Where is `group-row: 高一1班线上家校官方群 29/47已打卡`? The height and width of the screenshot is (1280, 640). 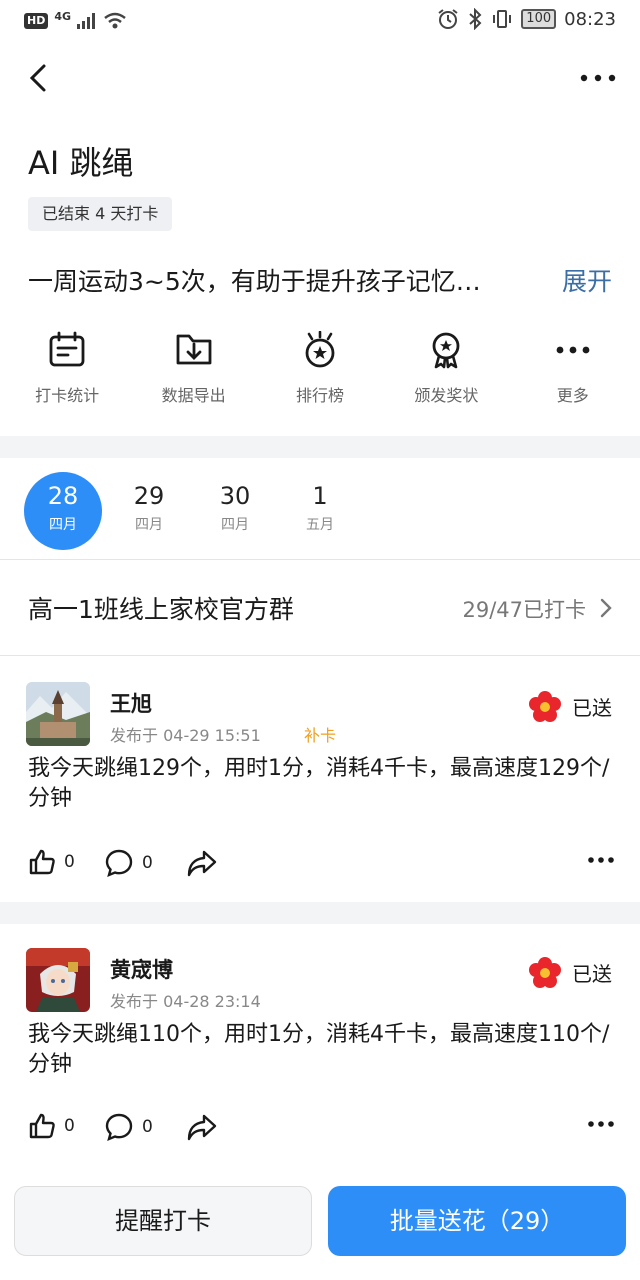 group-row: 高一1班线上家校官方群 29/47已打卡 is located at coordinates (320, 608).